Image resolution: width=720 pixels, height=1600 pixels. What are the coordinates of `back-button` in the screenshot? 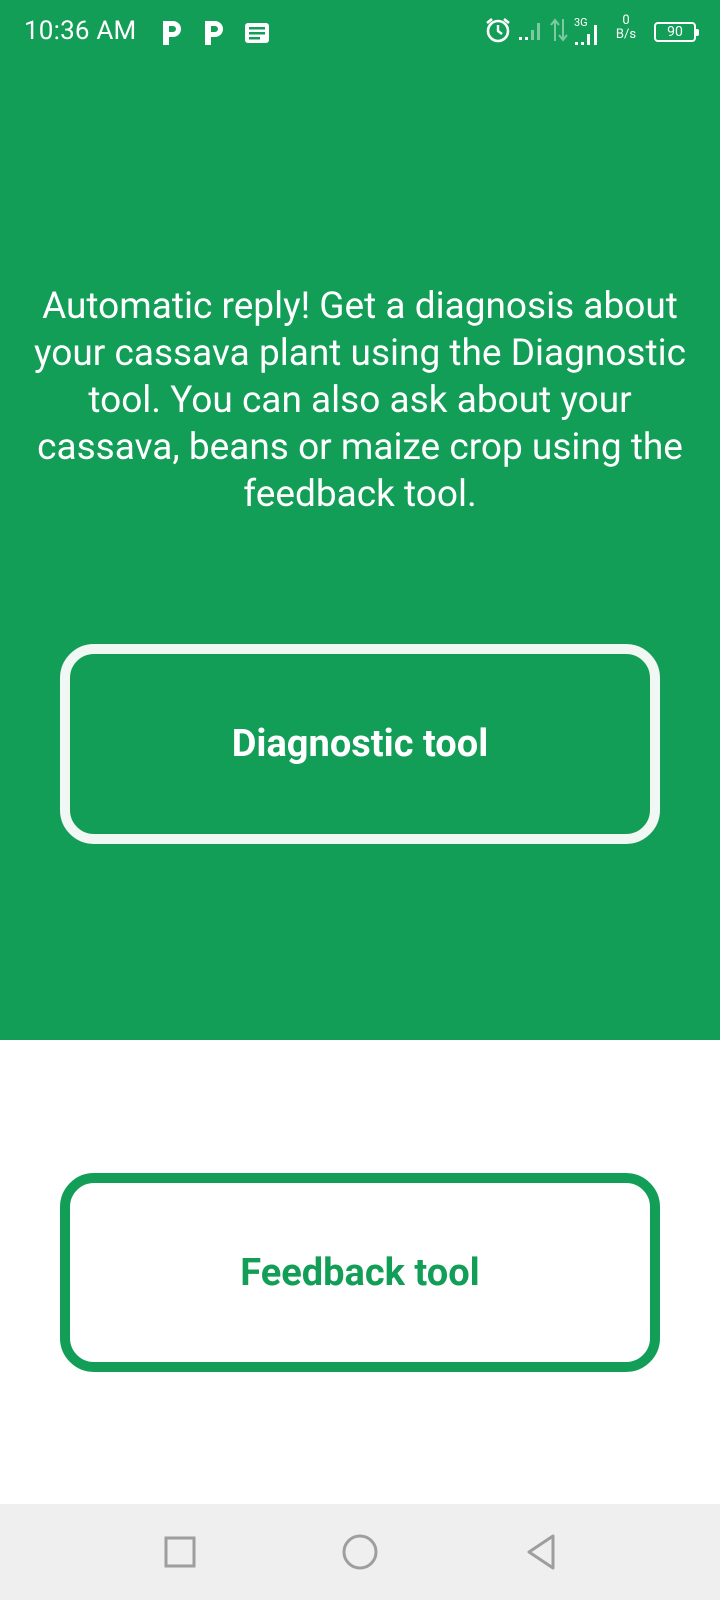 It's located at (541, 1554).